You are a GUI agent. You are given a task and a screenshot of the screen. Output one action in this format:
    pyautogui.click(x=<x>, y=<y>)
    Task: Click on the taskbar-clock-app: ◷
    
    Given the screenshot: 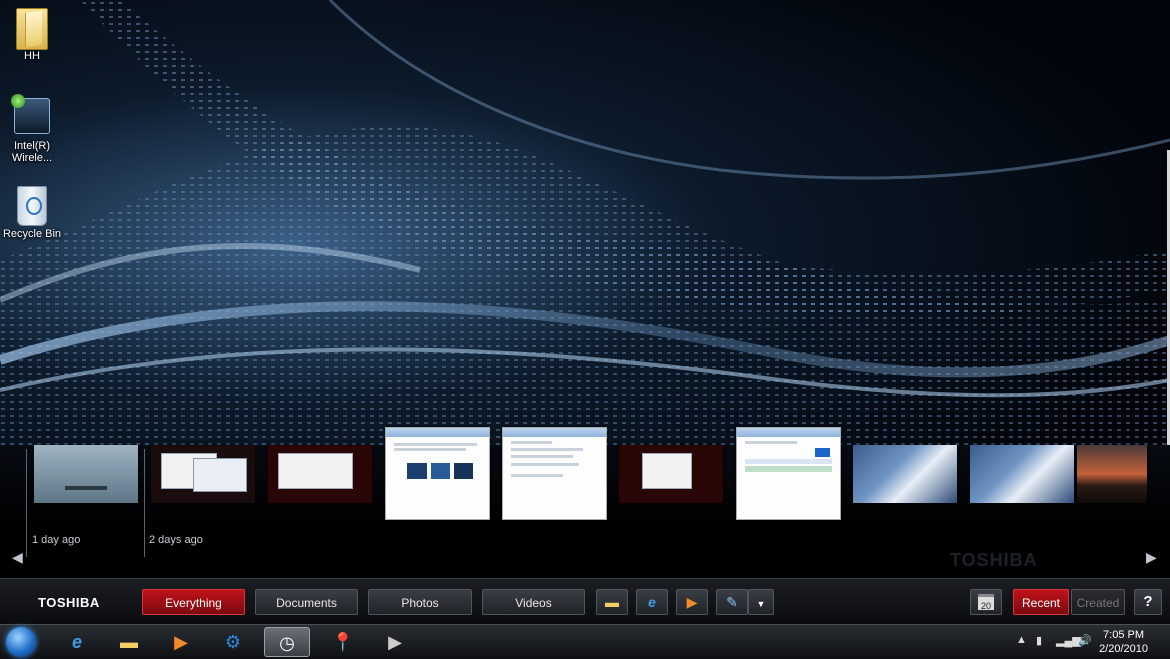 What is the action you would take?
    pyautogui.click(x=287, y=642)
    